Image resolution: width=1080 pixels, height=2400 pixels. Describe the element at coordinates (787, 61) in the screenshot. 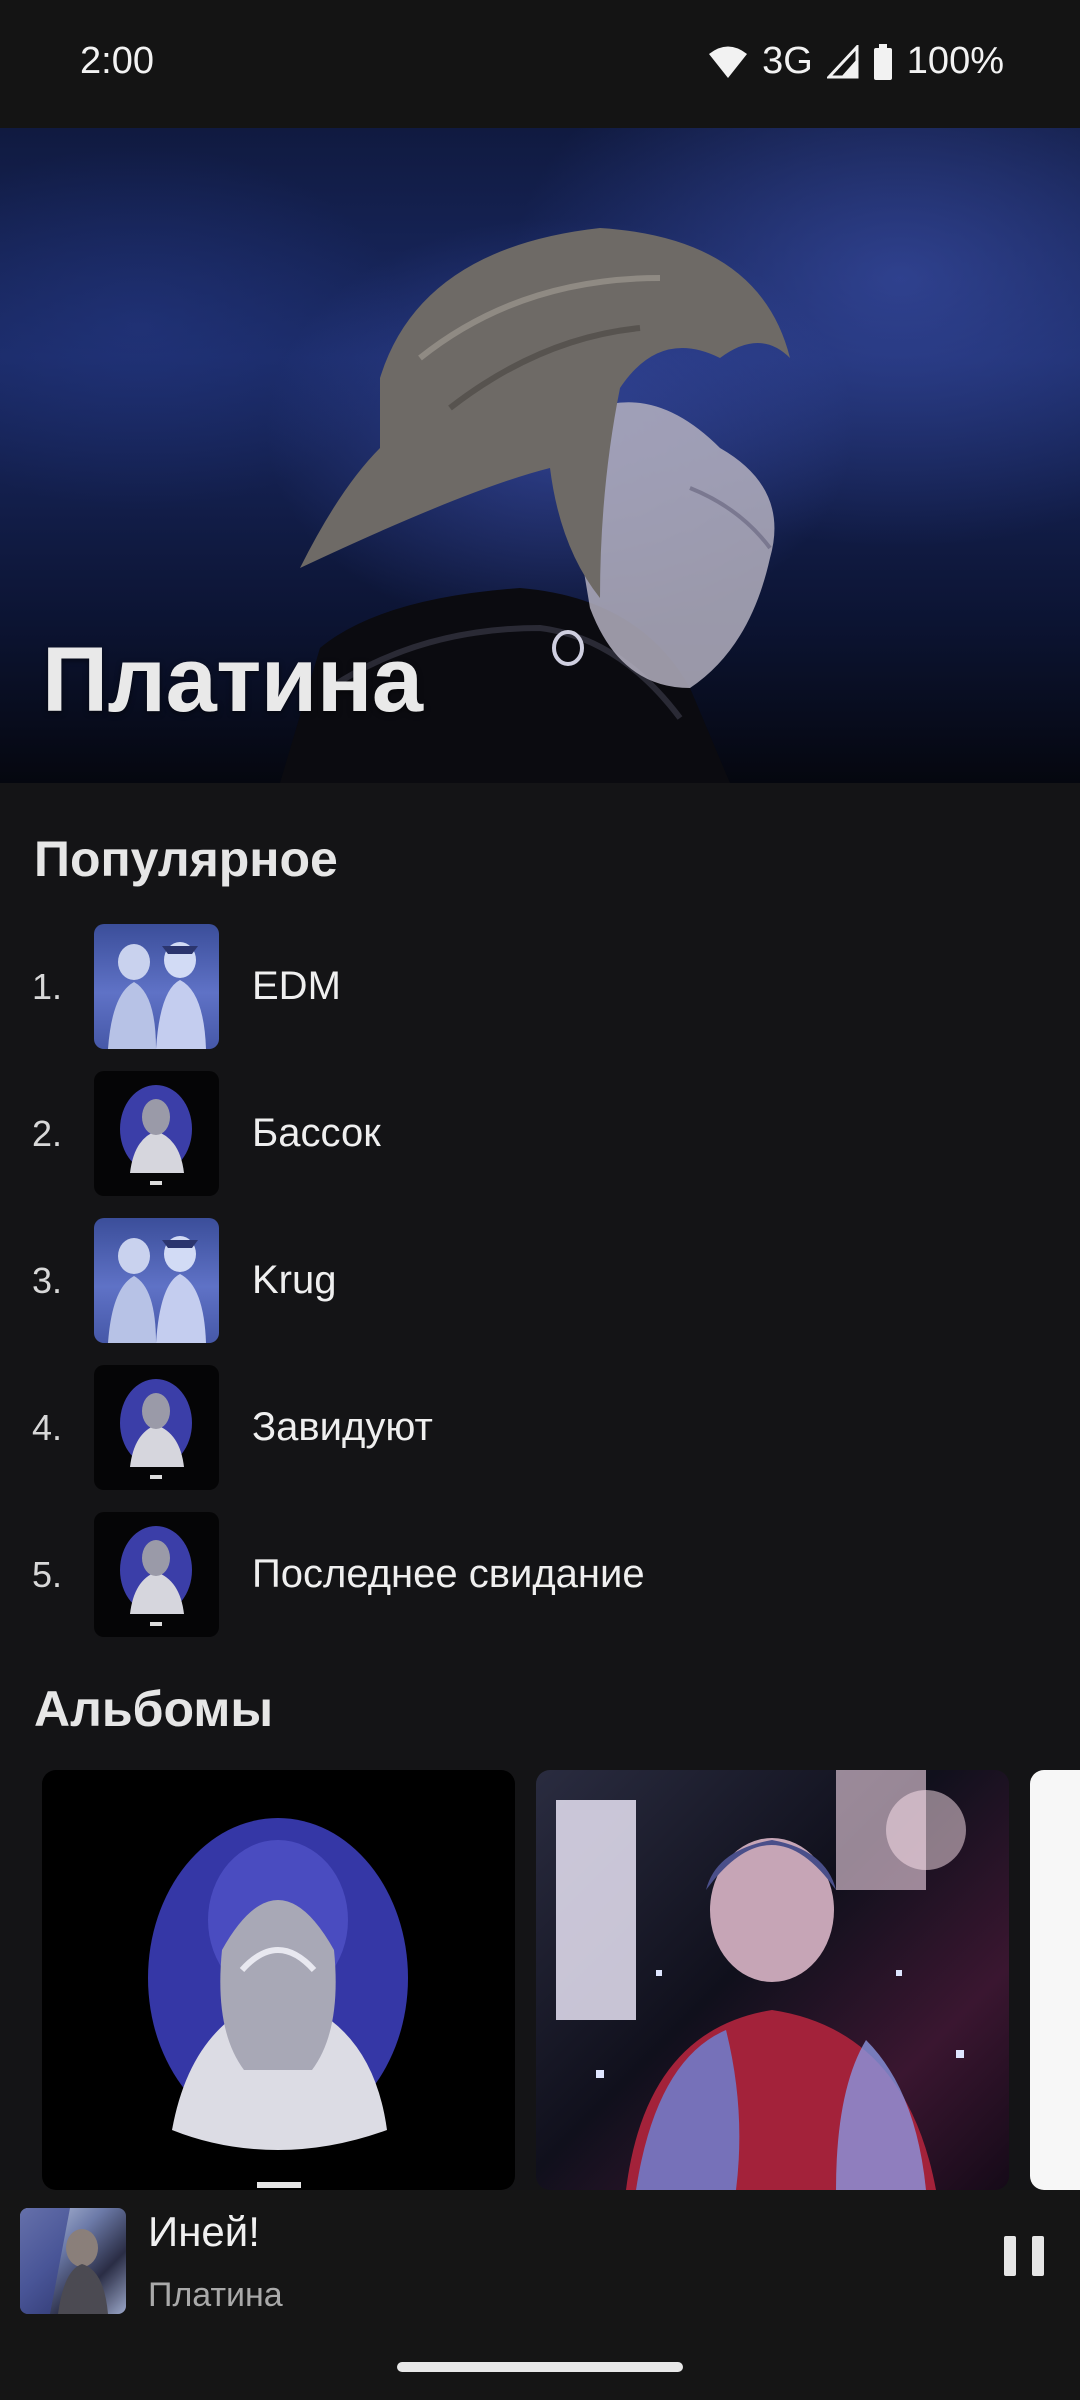

I see `network-type: 3G` at that location.